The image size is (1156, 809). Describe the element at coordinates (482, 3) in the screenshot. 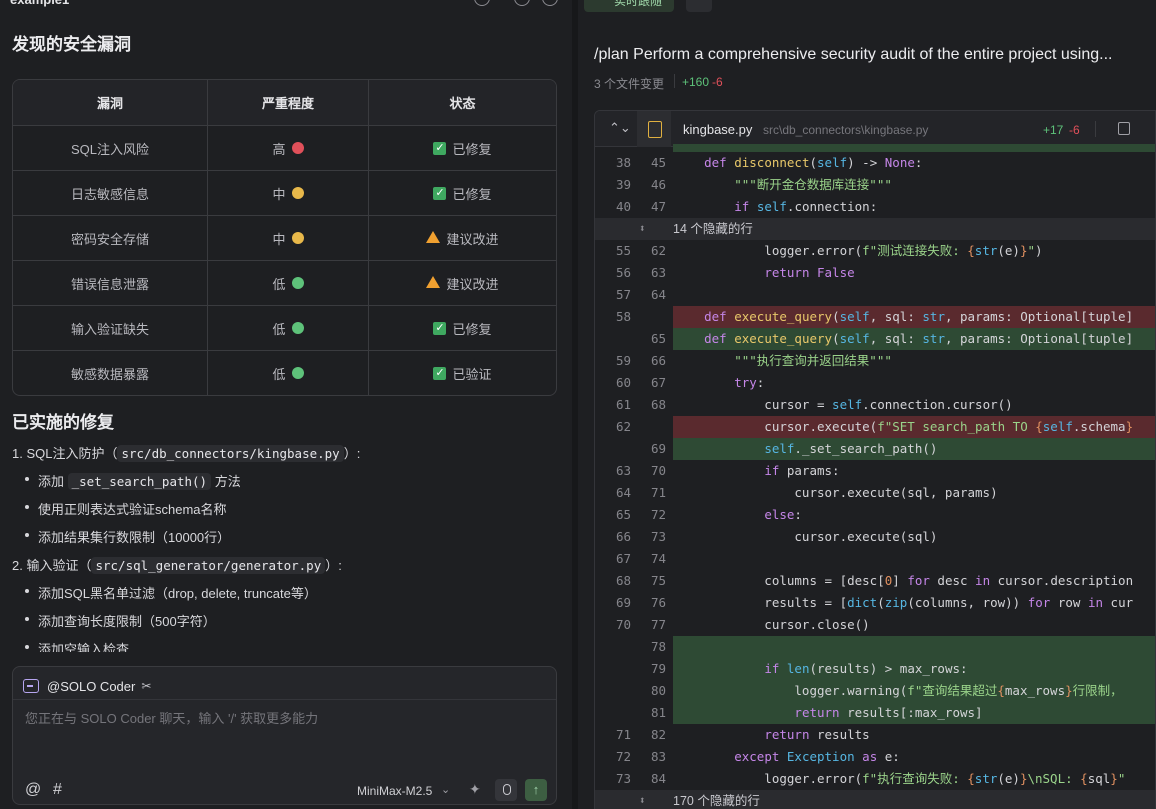

I see `history-icon` at that location.